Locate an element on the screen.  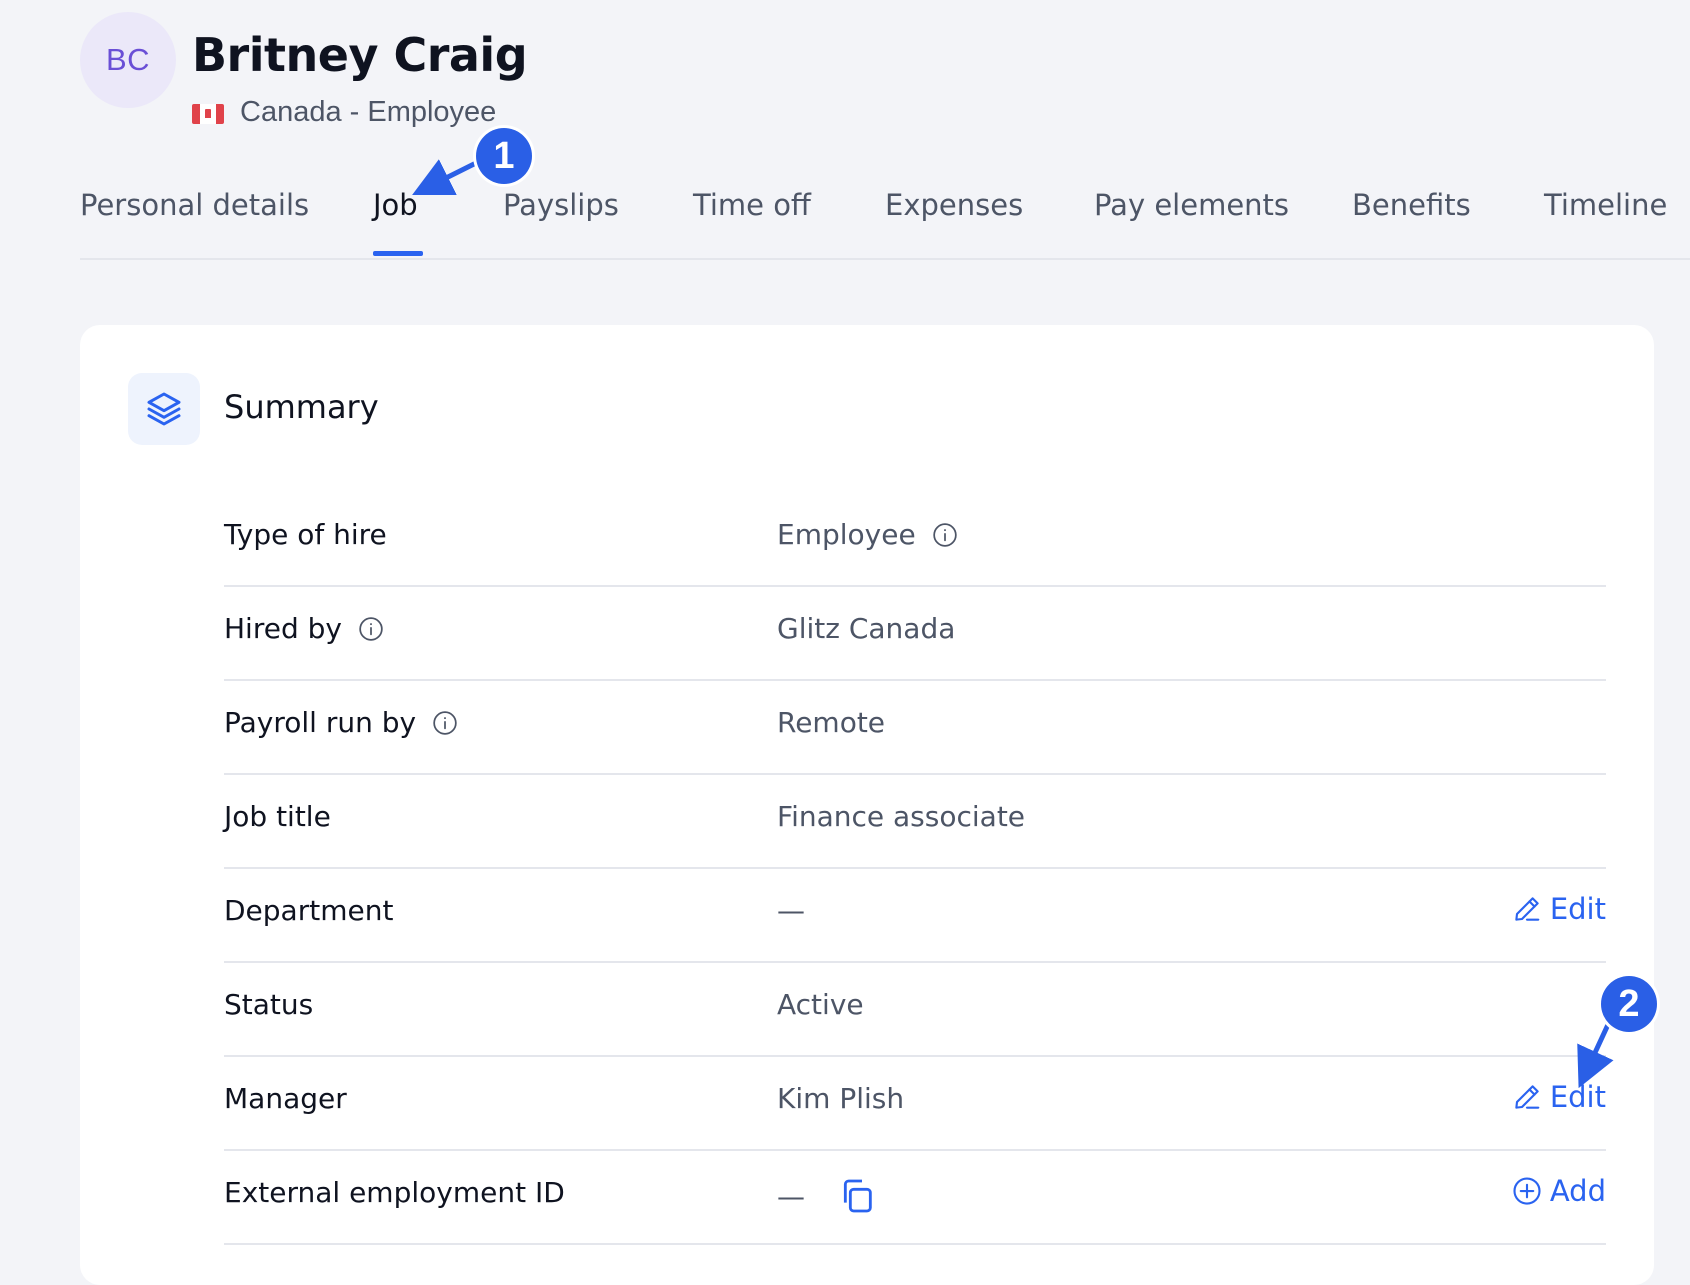
row-value: Active is located at coordinates (820, 1004).